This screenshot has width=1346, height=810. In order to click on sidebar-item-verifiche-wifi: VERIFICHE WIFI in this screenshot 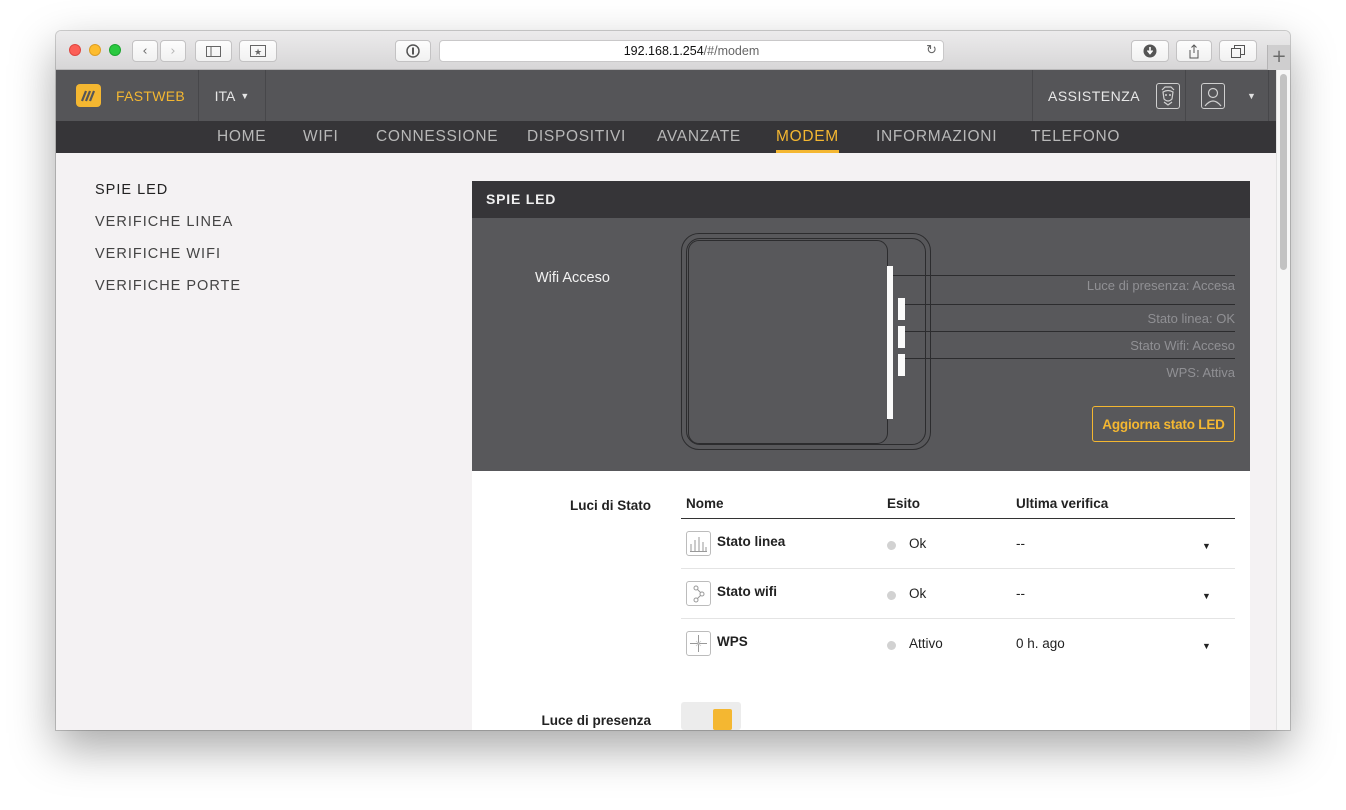, I will do `click(158, 254)`.